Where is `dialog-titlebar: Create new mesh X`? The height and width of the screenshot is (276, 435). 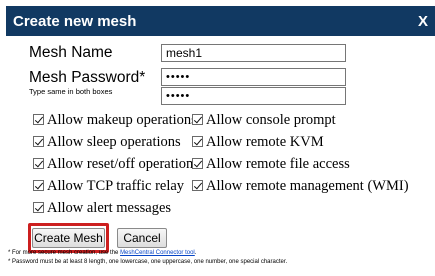 dialog-titlebar: Create new mesh X is located at coordinates (220, 21).